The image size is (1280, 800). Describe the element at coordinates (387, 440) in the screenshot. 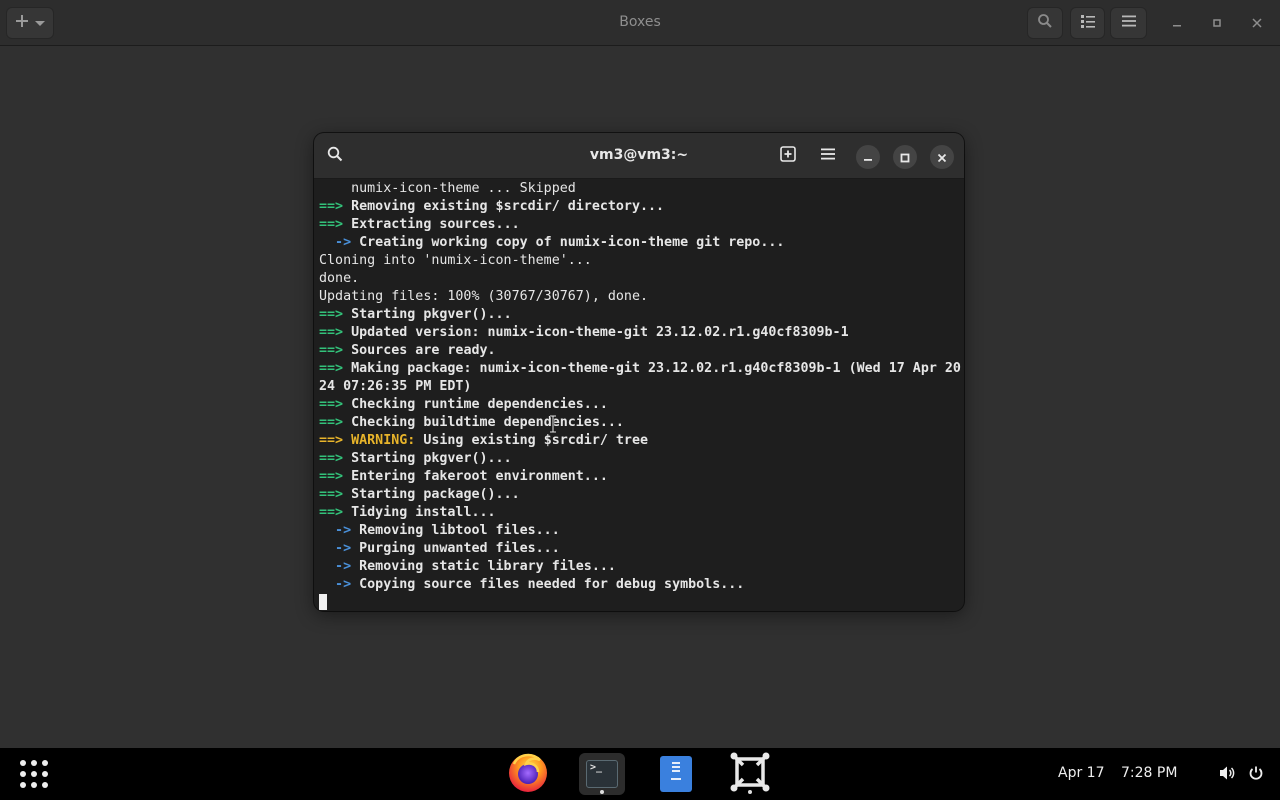

I see `terminal-text: WARNING:` at that location.